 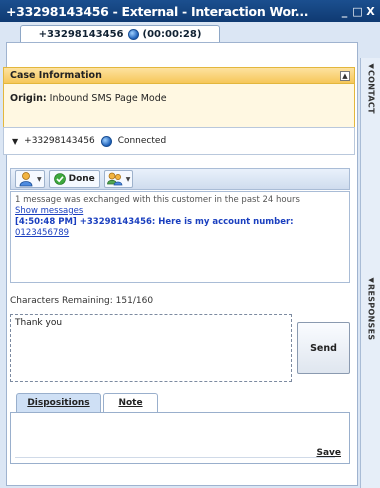 What do you see at coordinates (15, 141) in the screenshot?
I see `expand-triangle-icon: ▼` at bounding box center [15, 141].